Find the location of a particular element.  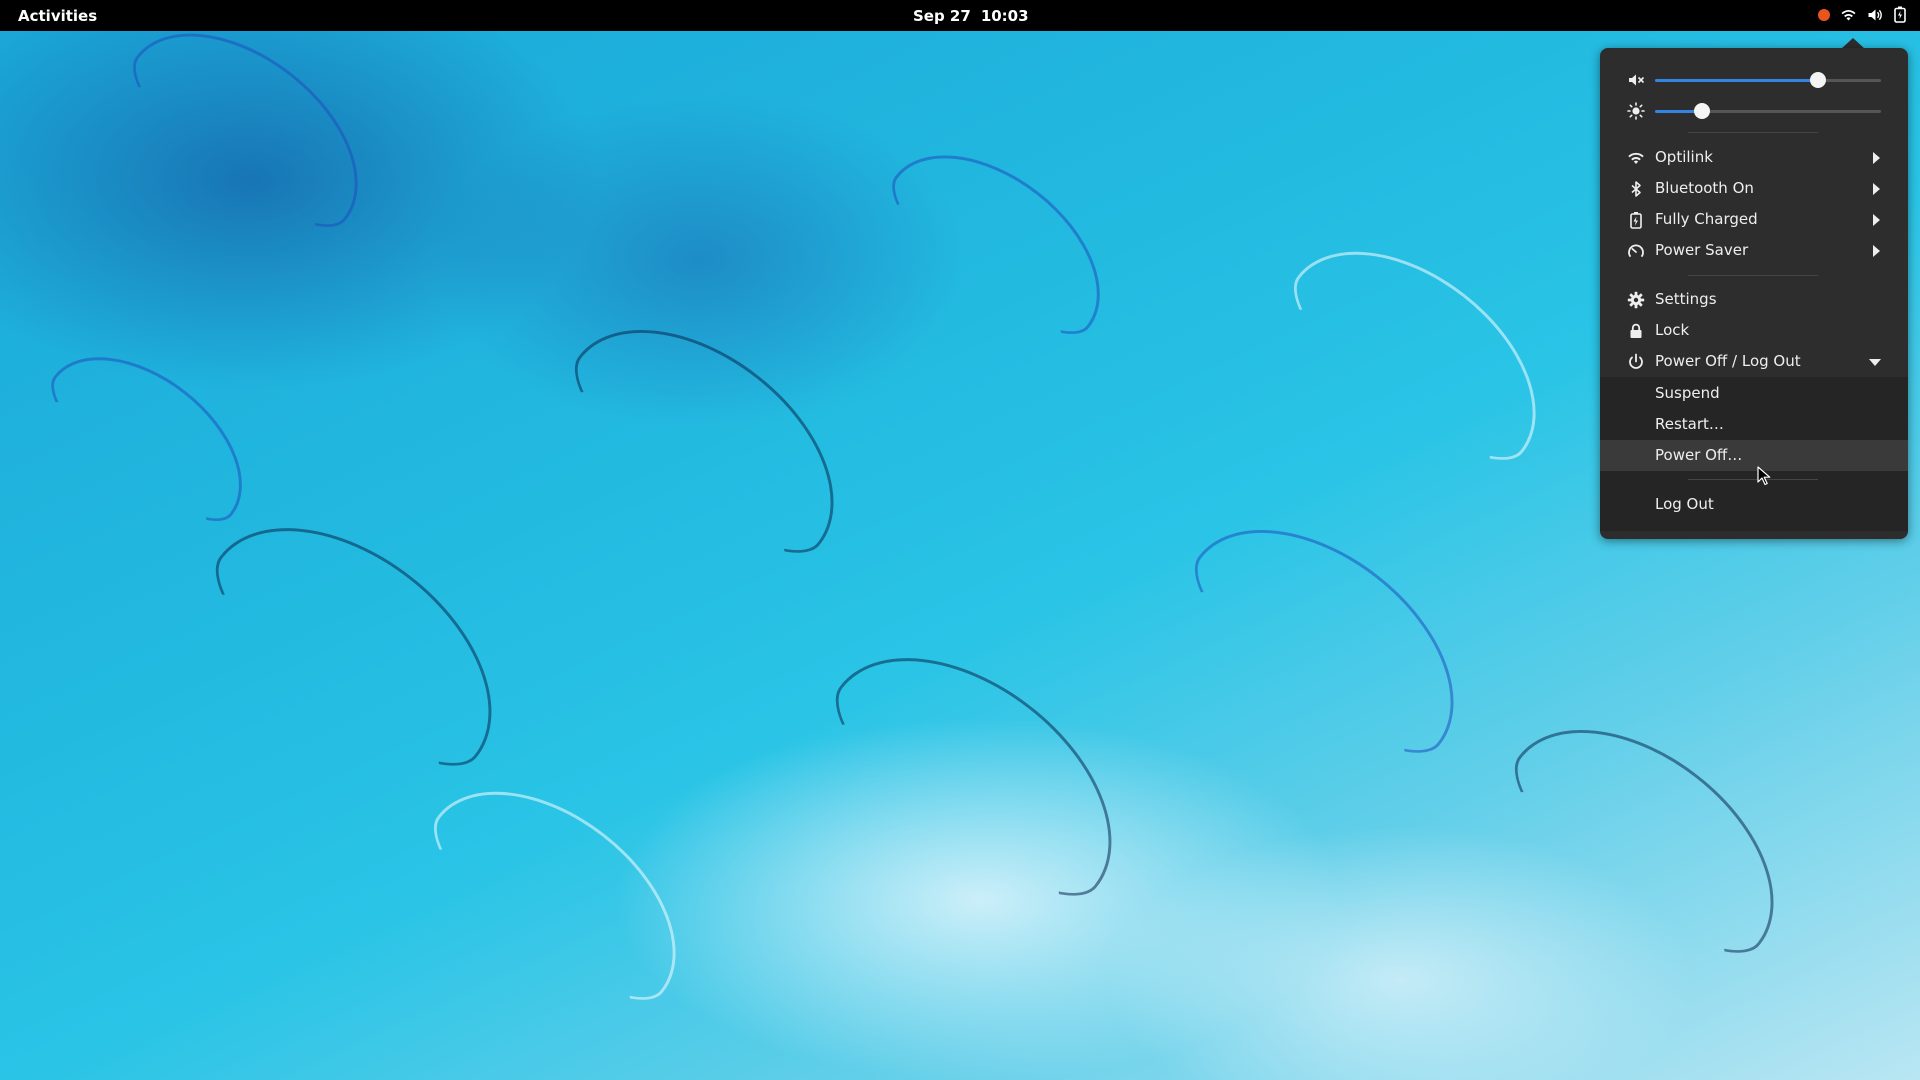

clock-time: 10:03 is located at coordinates (1004, 16).